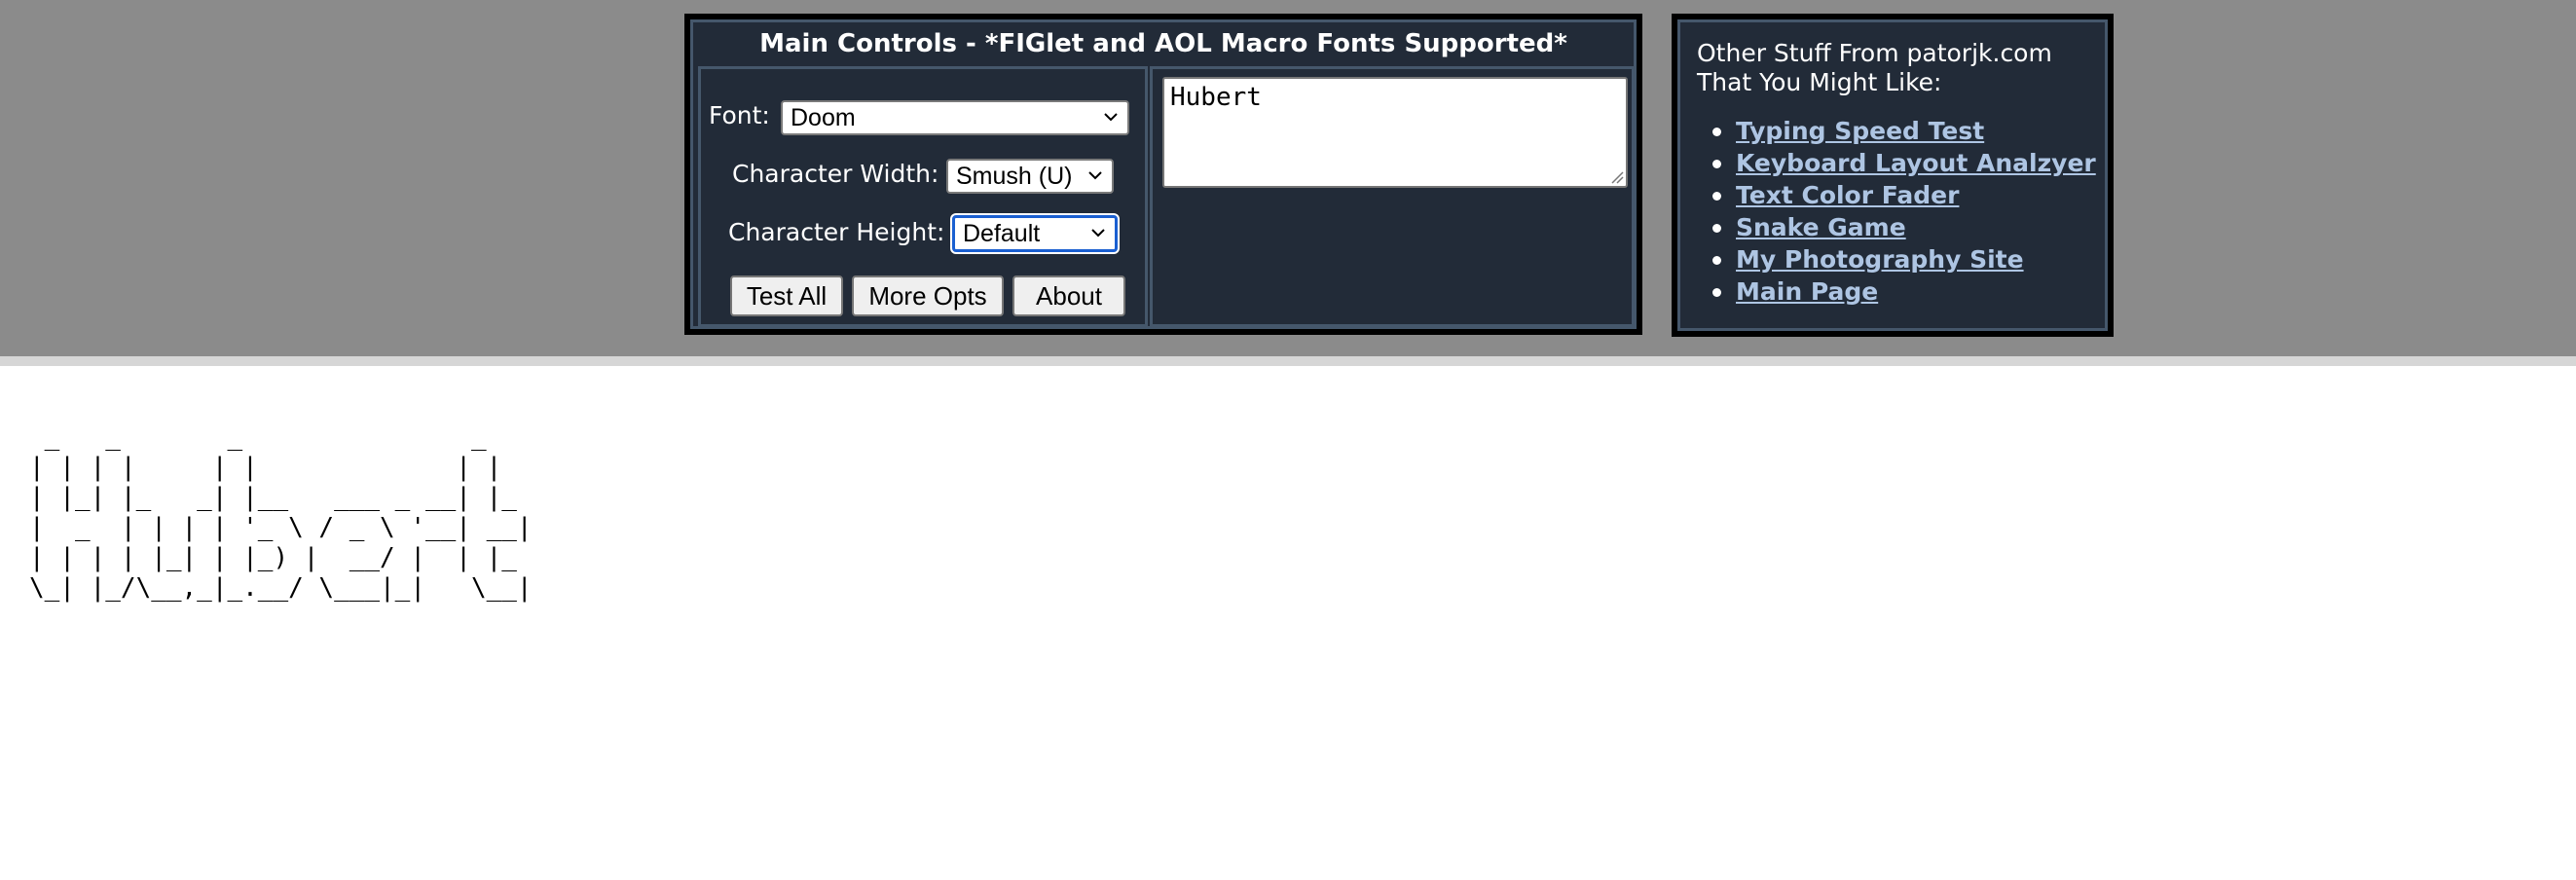  I want to click on text-input-section: Hubert, so click(1392, 196).